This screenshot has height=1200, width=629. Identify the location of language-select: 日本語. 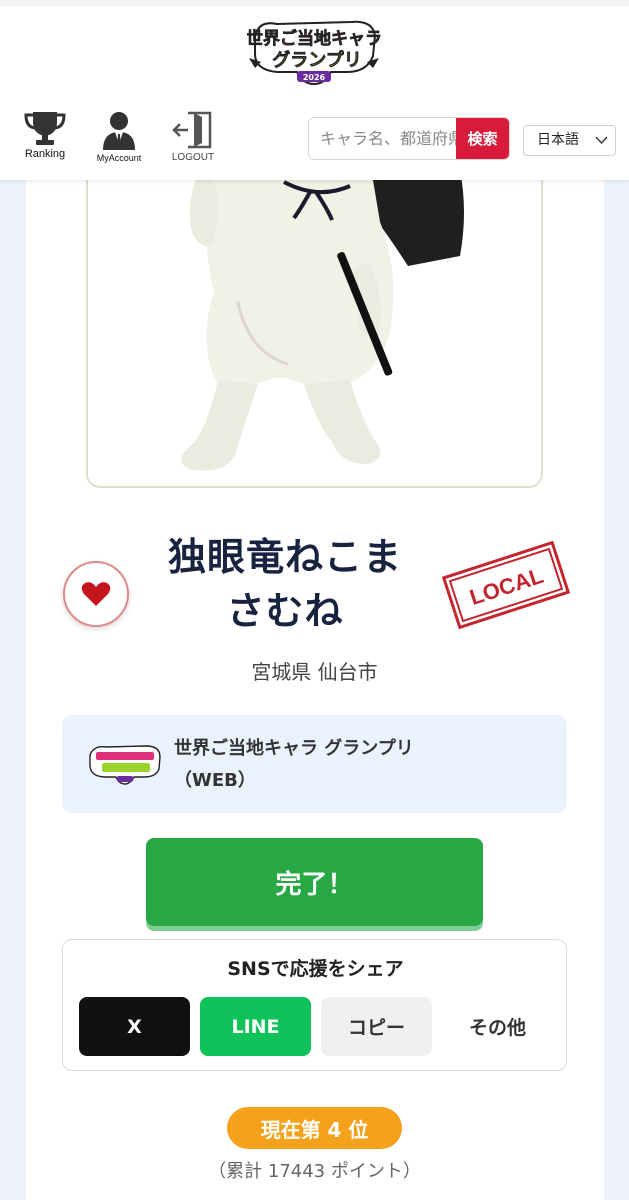
(569, 140).